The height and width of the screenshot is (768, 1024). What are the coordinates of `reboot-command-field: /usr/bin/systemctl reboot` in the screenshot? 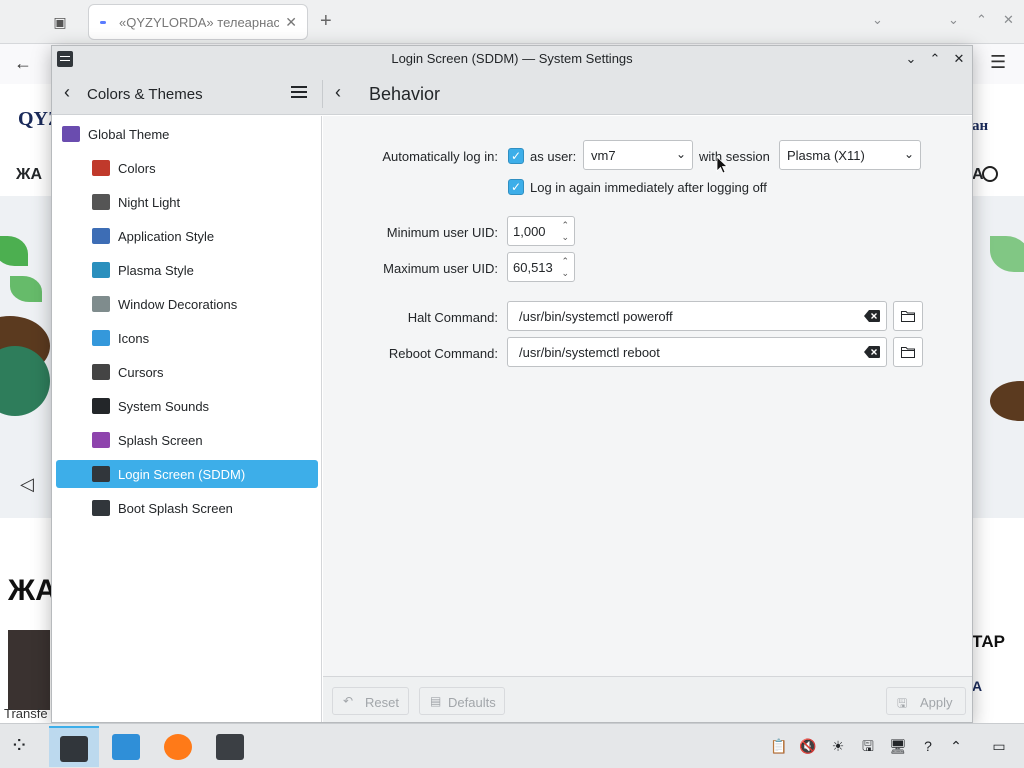 It's located at (697, 352).